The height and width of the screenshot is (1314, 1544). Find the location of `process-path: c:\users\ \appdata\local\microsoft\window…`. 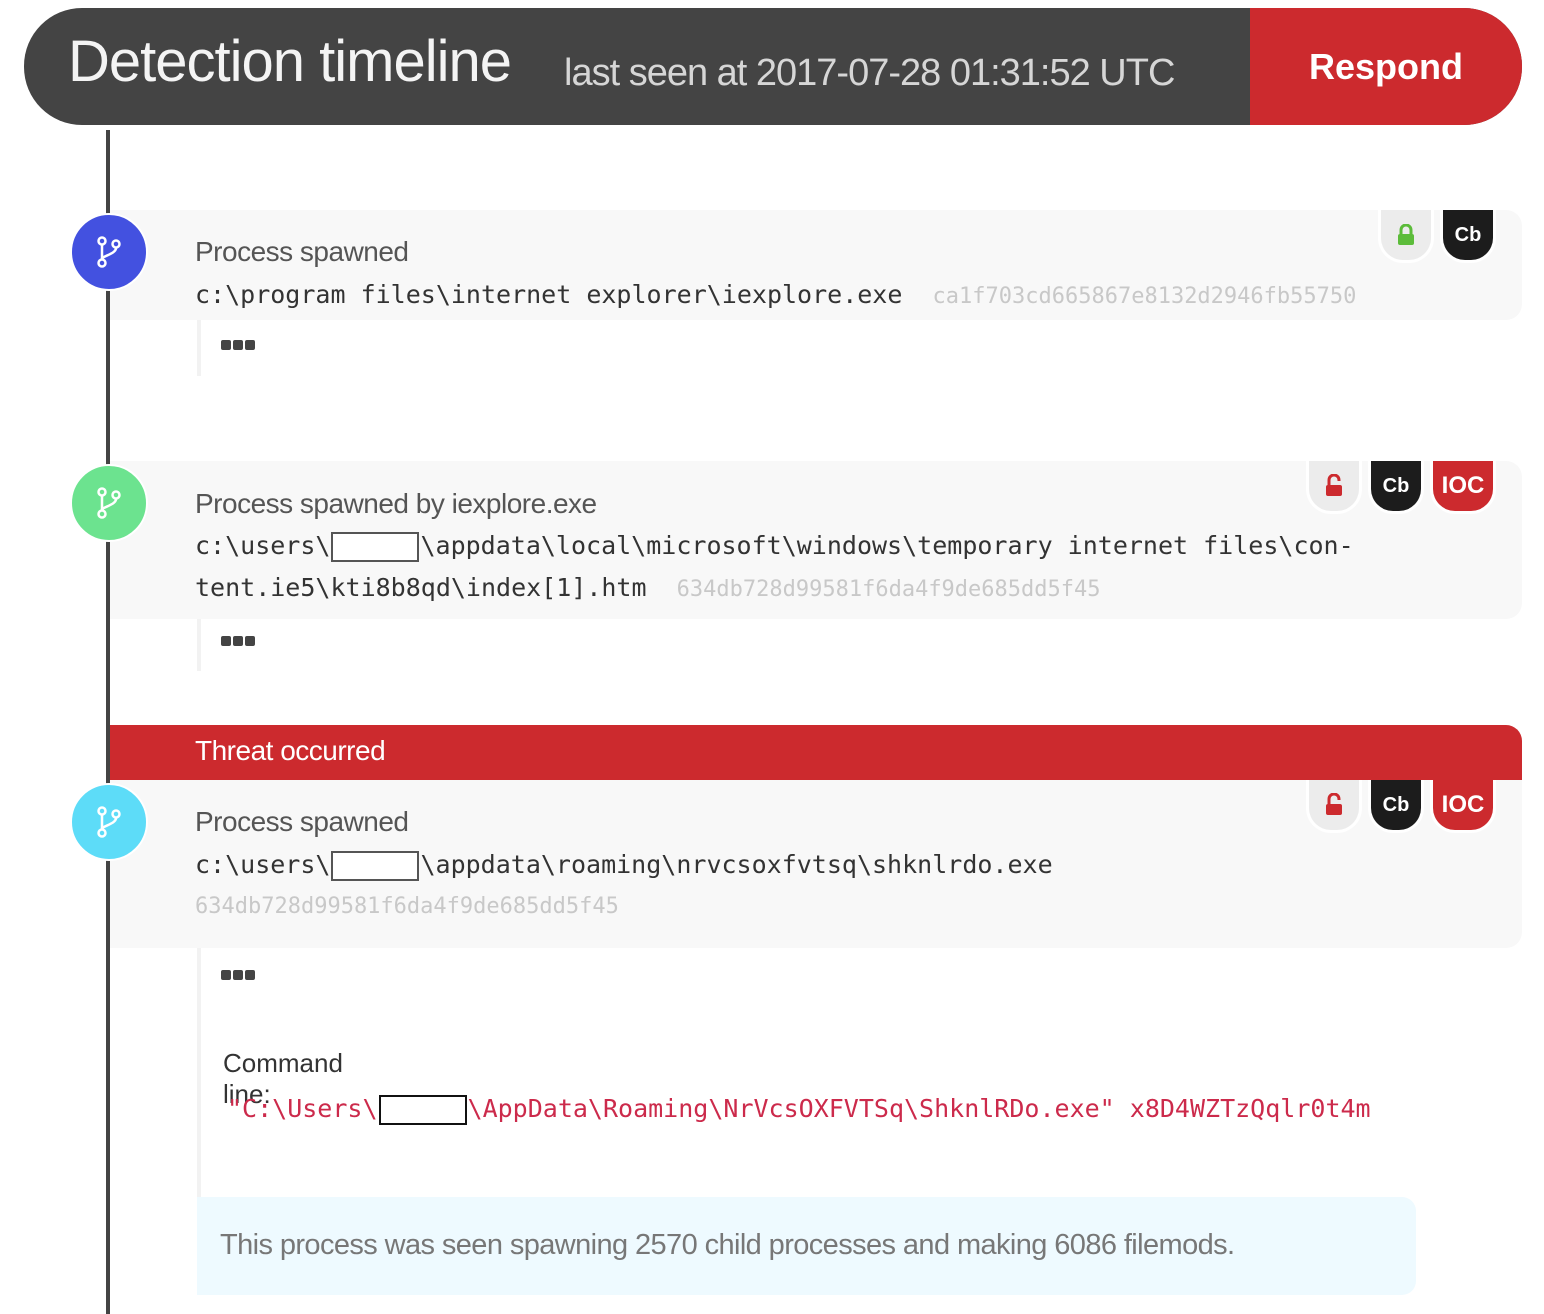

process-path: c:\users\ \appdata\local\microsoft\window… is located at coordinates (774, 568).